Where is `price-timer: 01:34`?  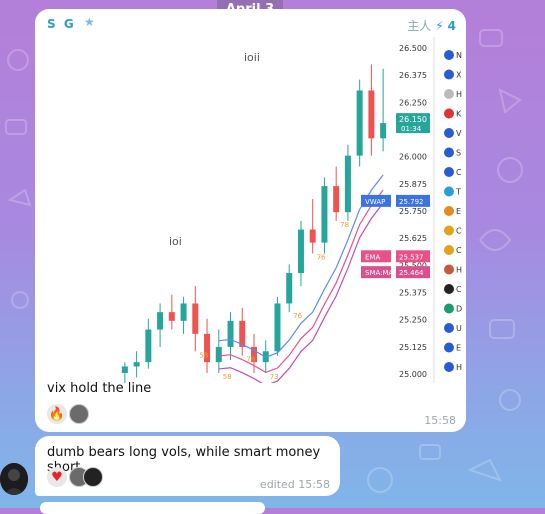
price-timer: 01:34 is located at coordinates (411, 129).